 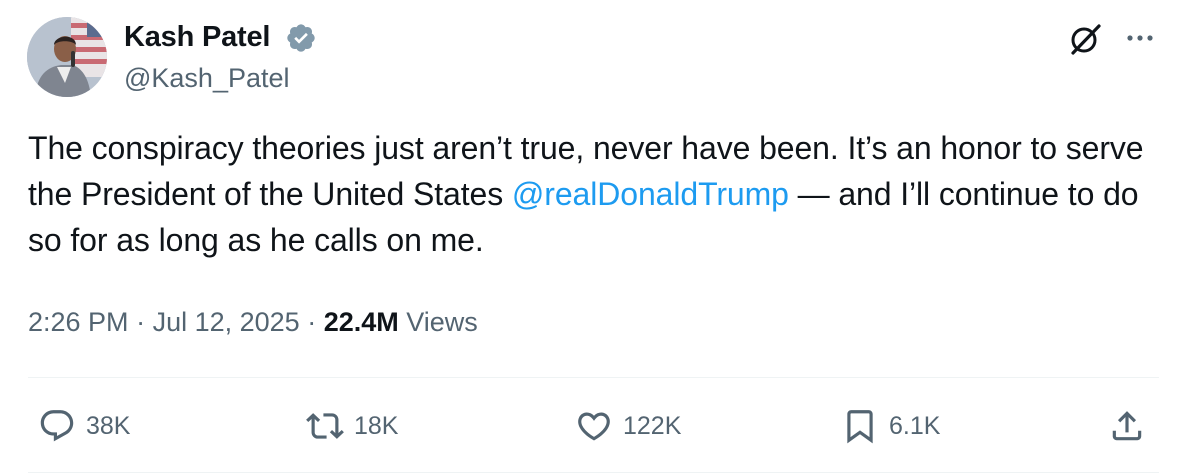 What do you see at coordinates (57, 426) in the screenshot?
I see `reply-icon` at bounding box center [57, 426].